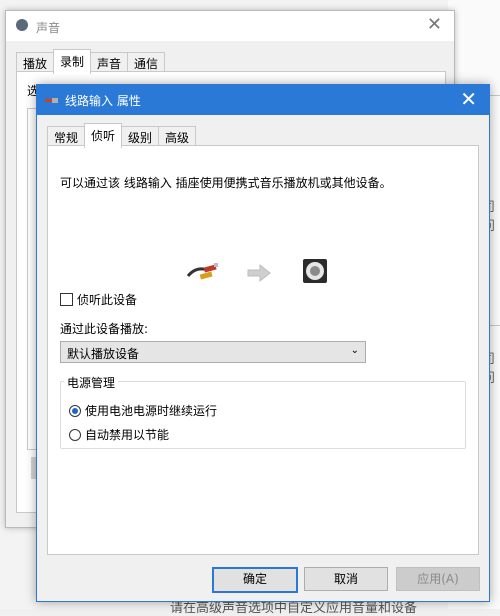 This screenshot has height=616, width=500. I want to click on power-option-continue: 使用电池电源时继续运行, so click(143, 410).